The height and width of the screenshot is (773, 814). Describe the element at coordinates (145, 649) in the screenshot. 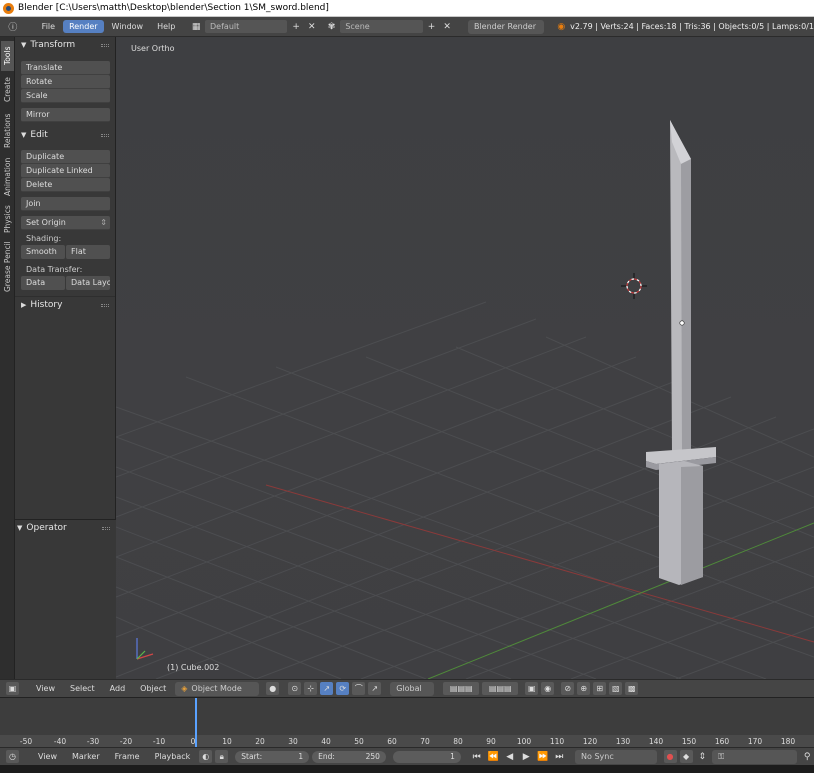

I see `axis-gizmo-icon` at that location.